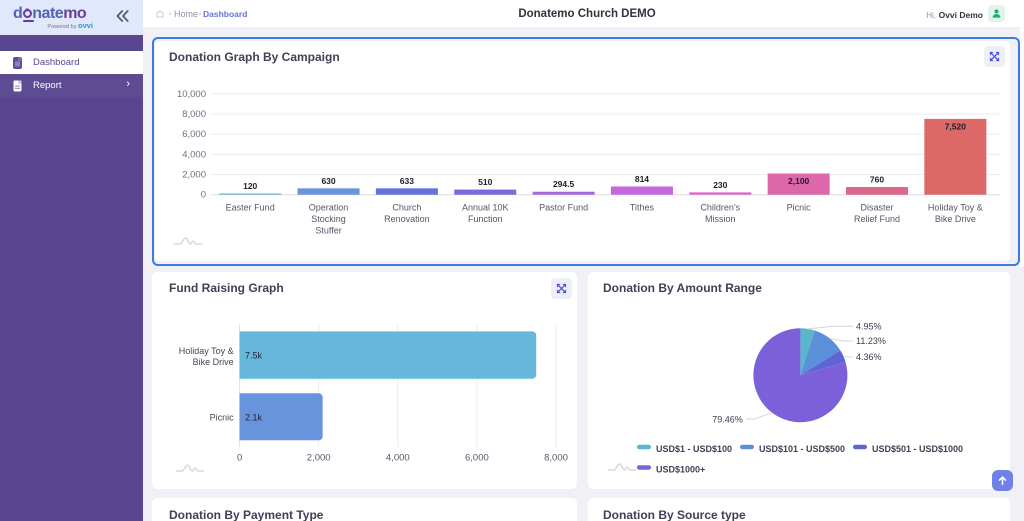  I want to click on svg-text: Easter Fund, so click(250, 208).